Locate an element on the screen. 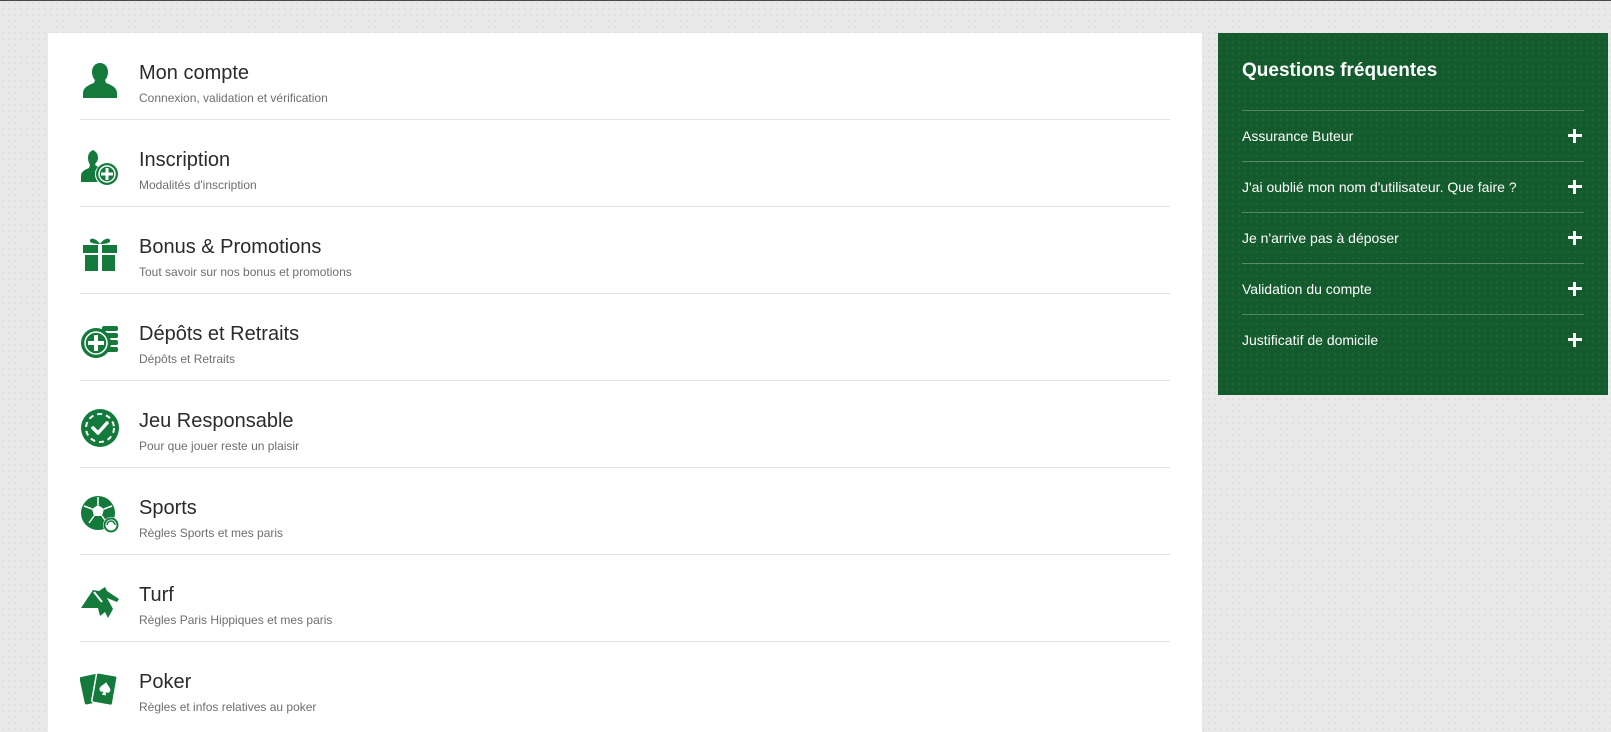 This screenshot has width=1611, height=732. horse-icon is located at coordinates (100, 602).